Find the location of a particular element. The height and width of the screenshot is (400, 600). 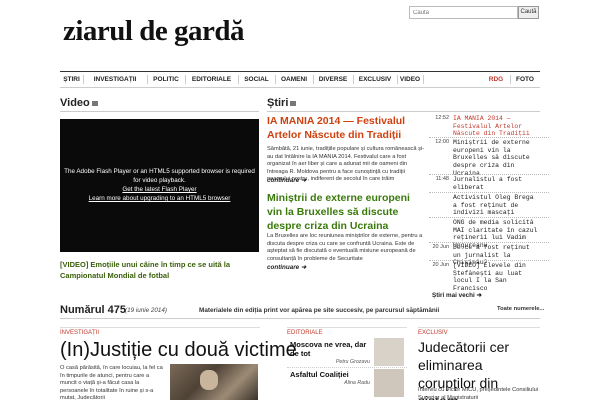

photo-face is located at coordinates (209, 380).